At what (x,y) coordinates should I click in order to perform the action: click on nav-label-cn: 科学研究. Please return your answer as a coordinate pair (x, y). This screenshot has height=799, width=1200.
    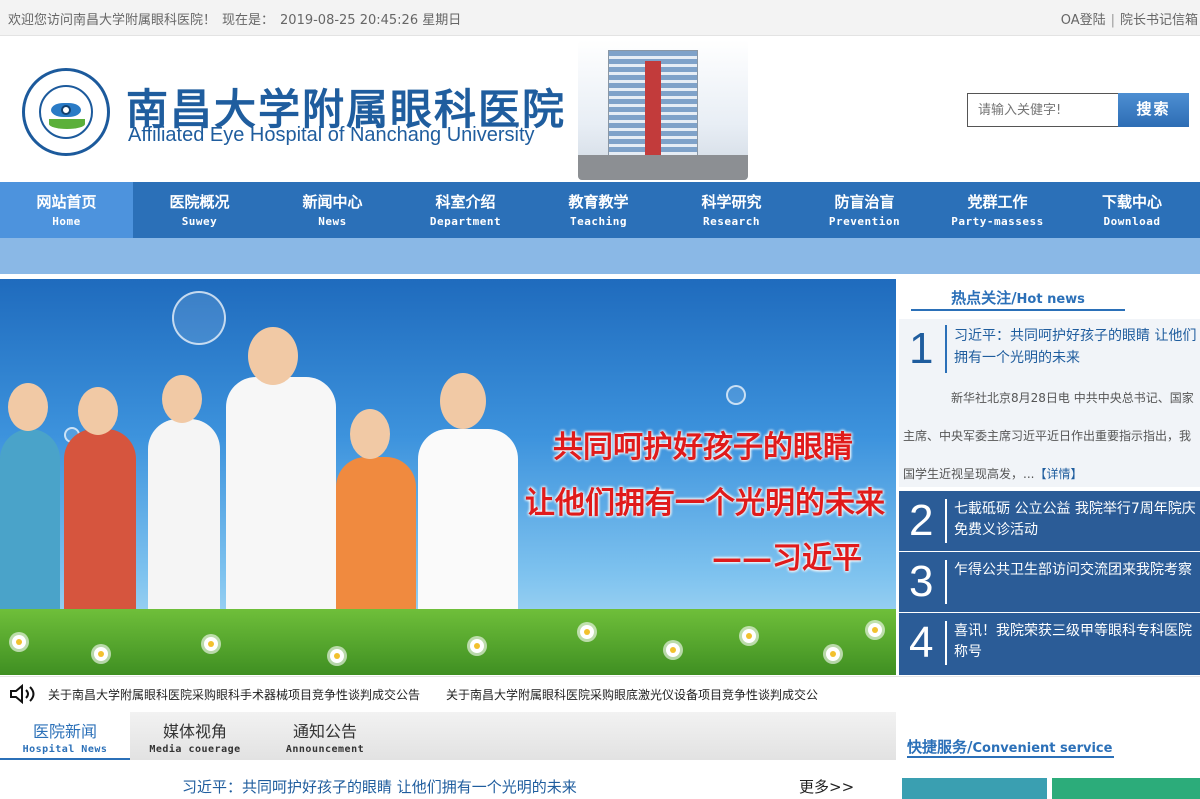
    Looking at the image, I should click on (731, 202).